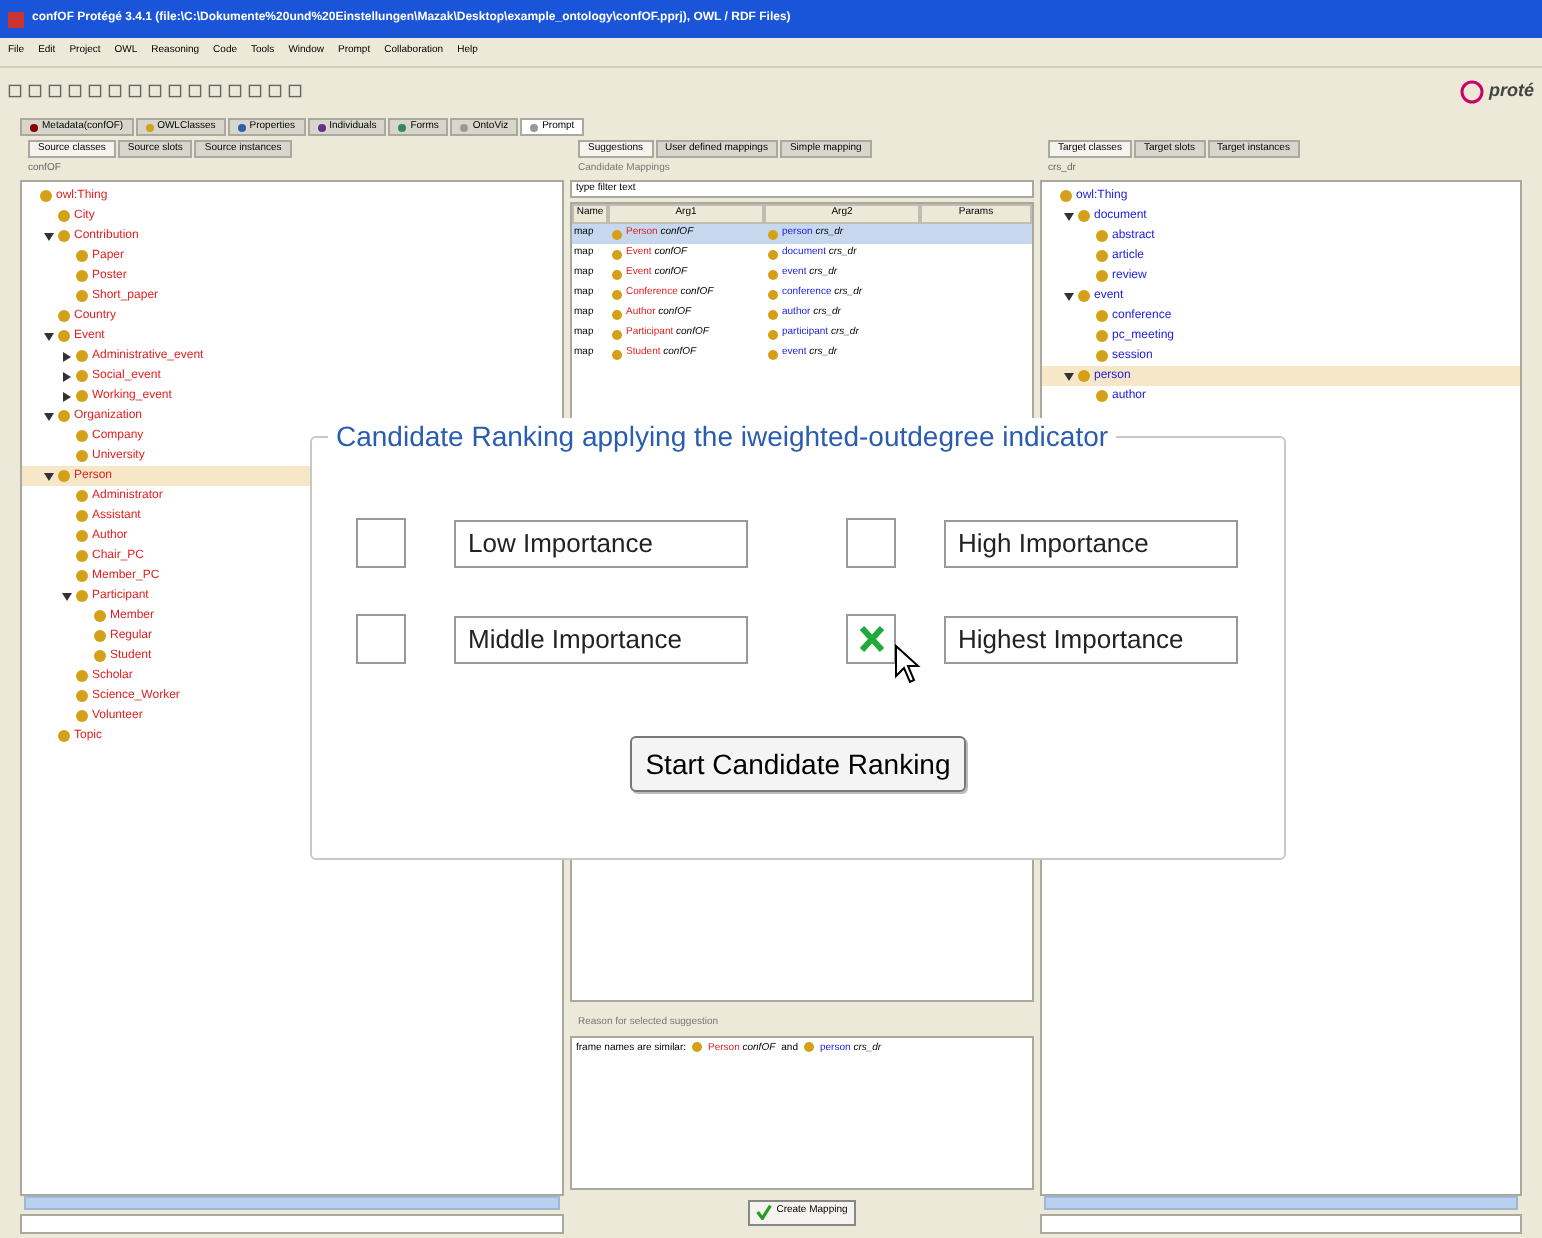 Image resolution: width=1542 pixels, height=1238 pixels. Describe the element at coordinates (908, 664) in the screenshot. I see `mouse-pointer-icon` at that location.